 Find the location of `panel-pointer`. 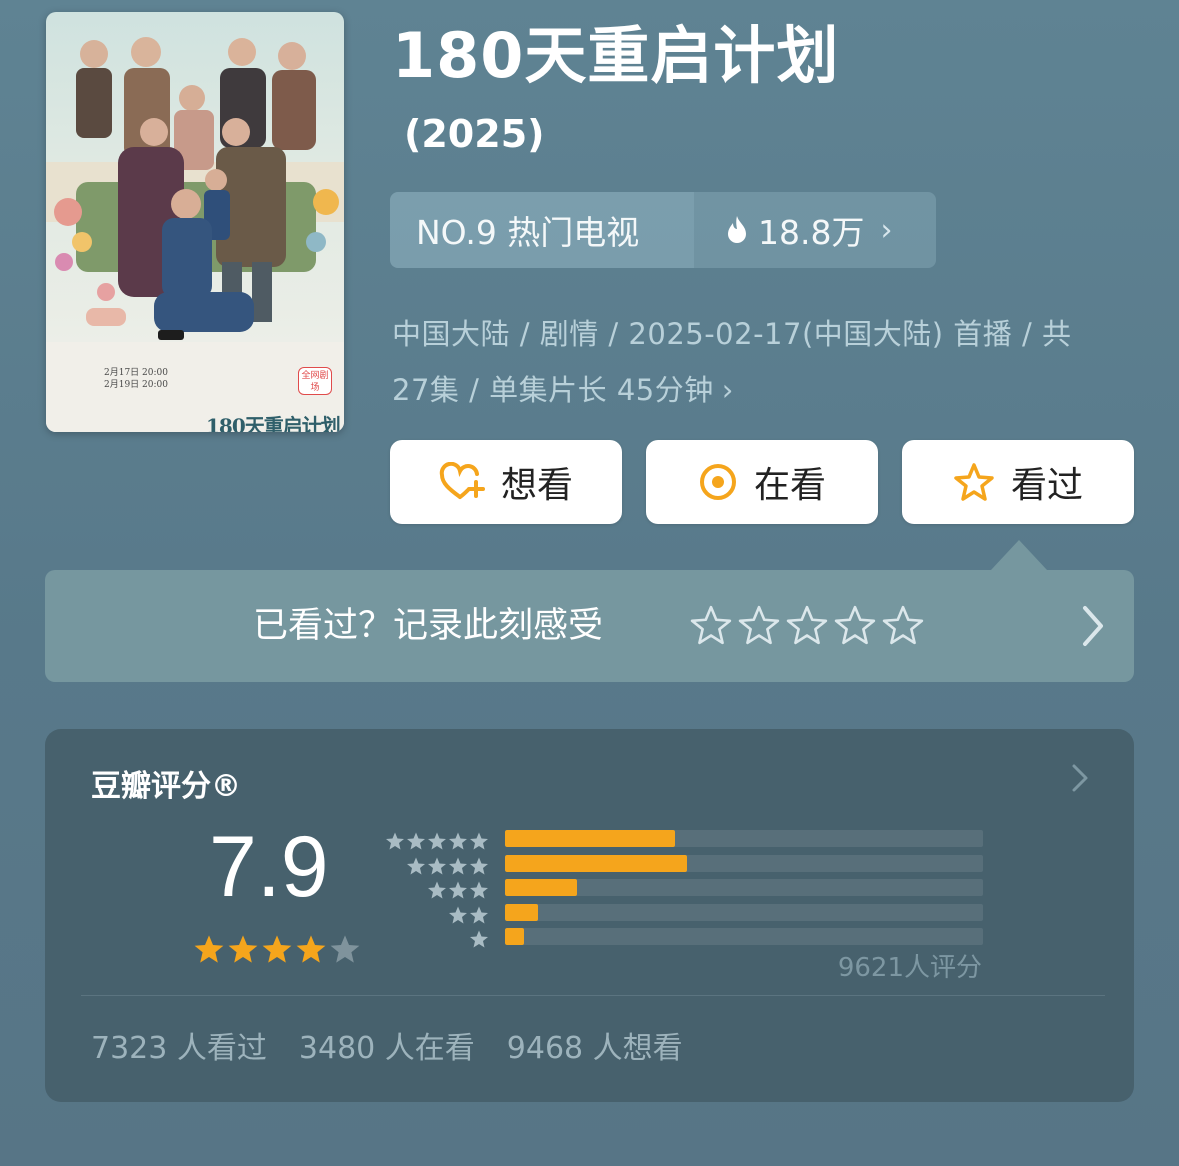

panel-pointer is located at coordinates (1019, 555).